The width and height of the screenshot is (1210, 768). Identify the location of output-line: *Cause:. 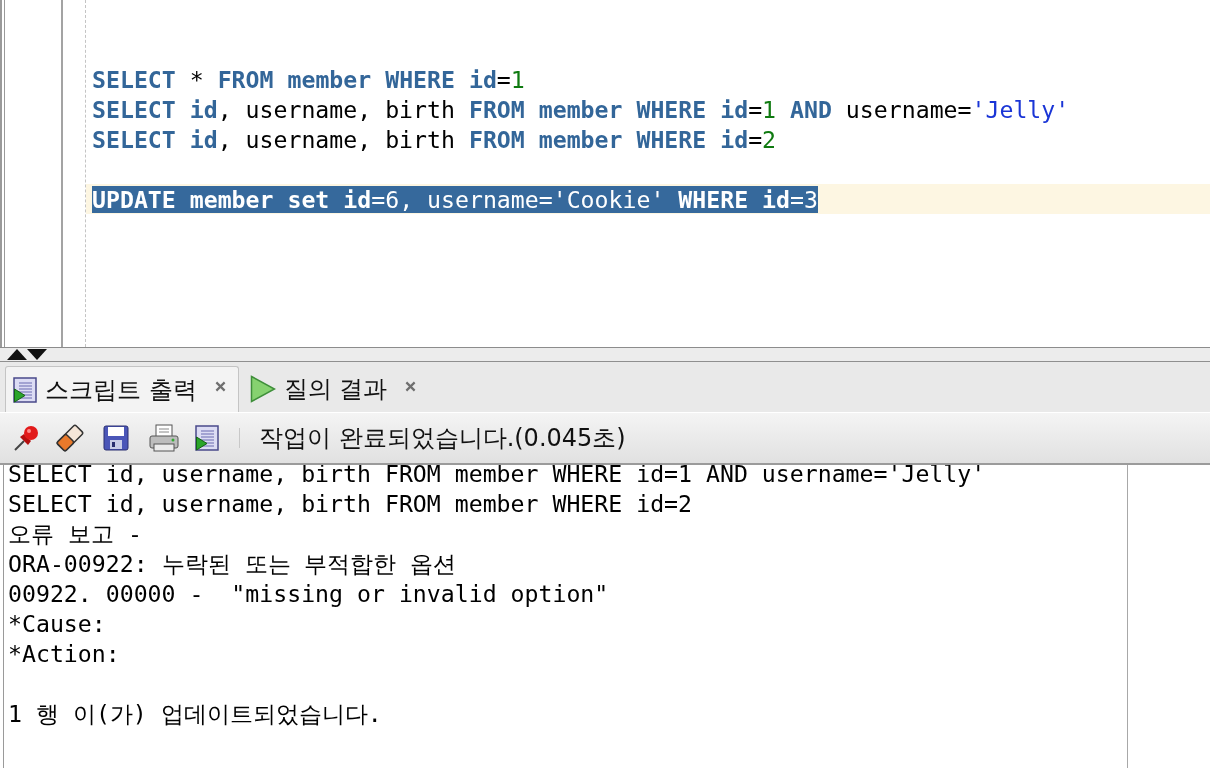
(57, 624).